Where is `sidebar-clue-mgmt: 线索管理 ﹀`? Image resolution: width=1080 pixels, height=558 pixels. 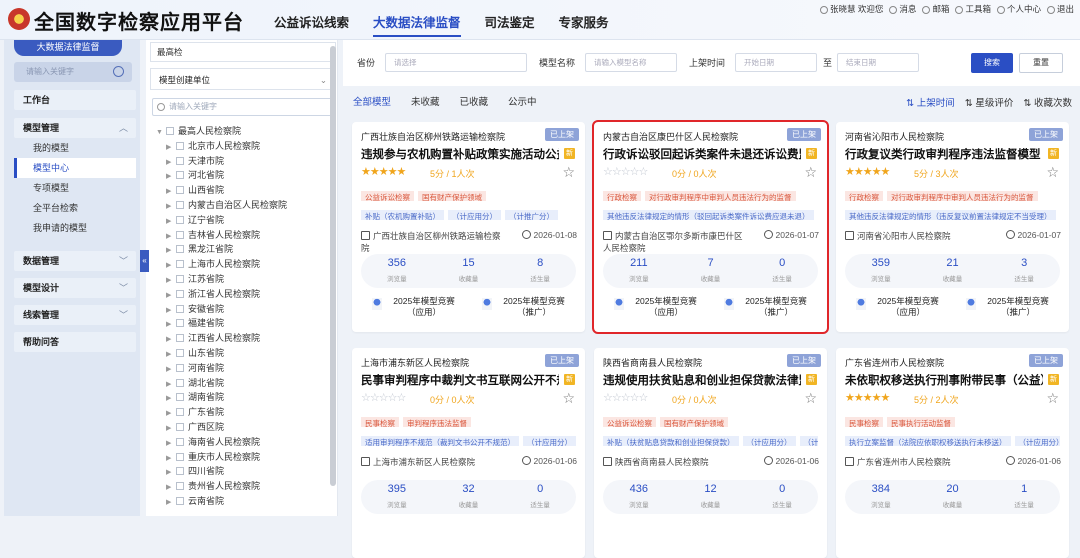 sidebar-clue-mgmt: 线索管理 ﹀ is located at coordinates (75, 315).